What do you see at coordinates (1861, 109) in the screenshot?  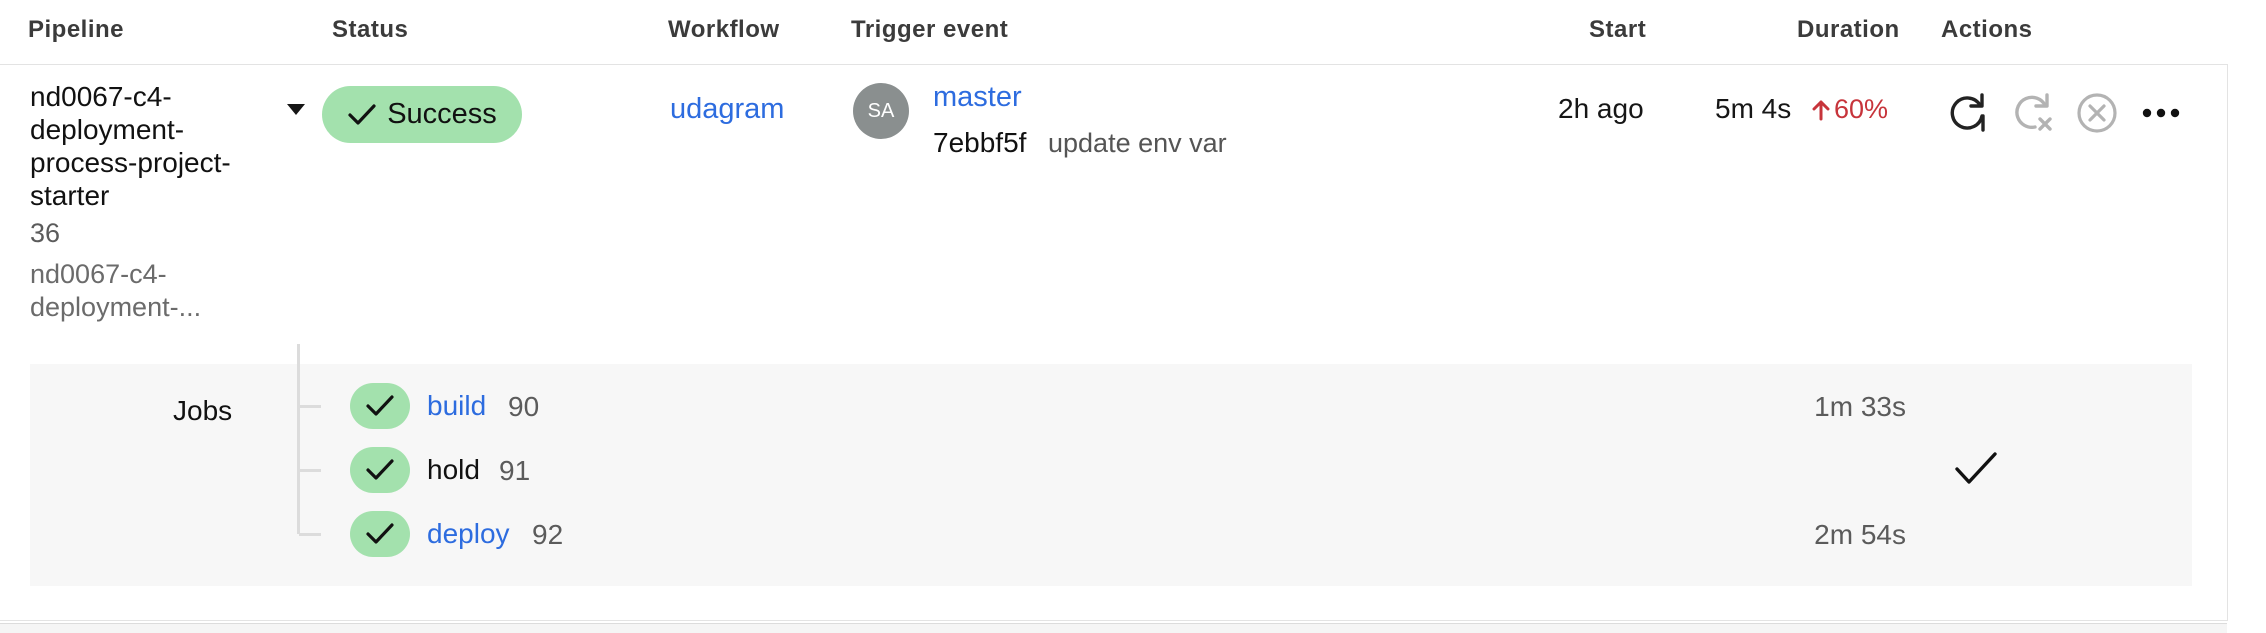 I see `duration-change-value: 60%` at bounding box center [1861, 109].